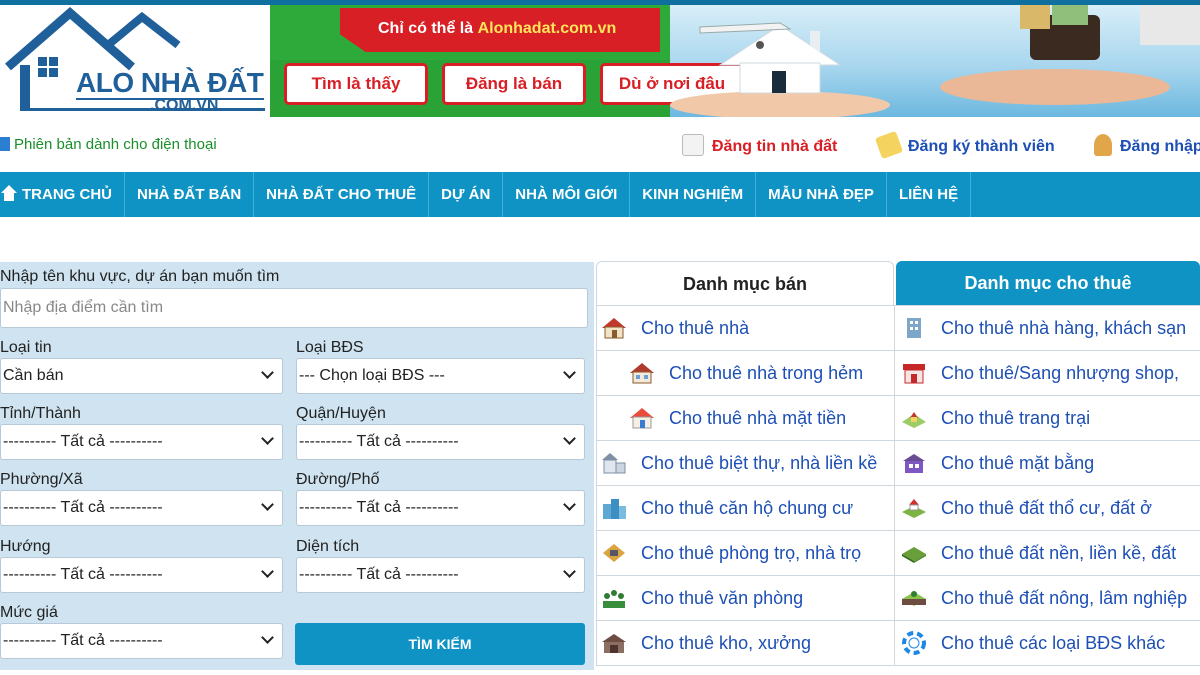 The height and width of the screenshot is (675, 1200). What do you see at coordinates (914, 374) in the screenshot?
I see `shop-icon` at bounding box center [914, 374].